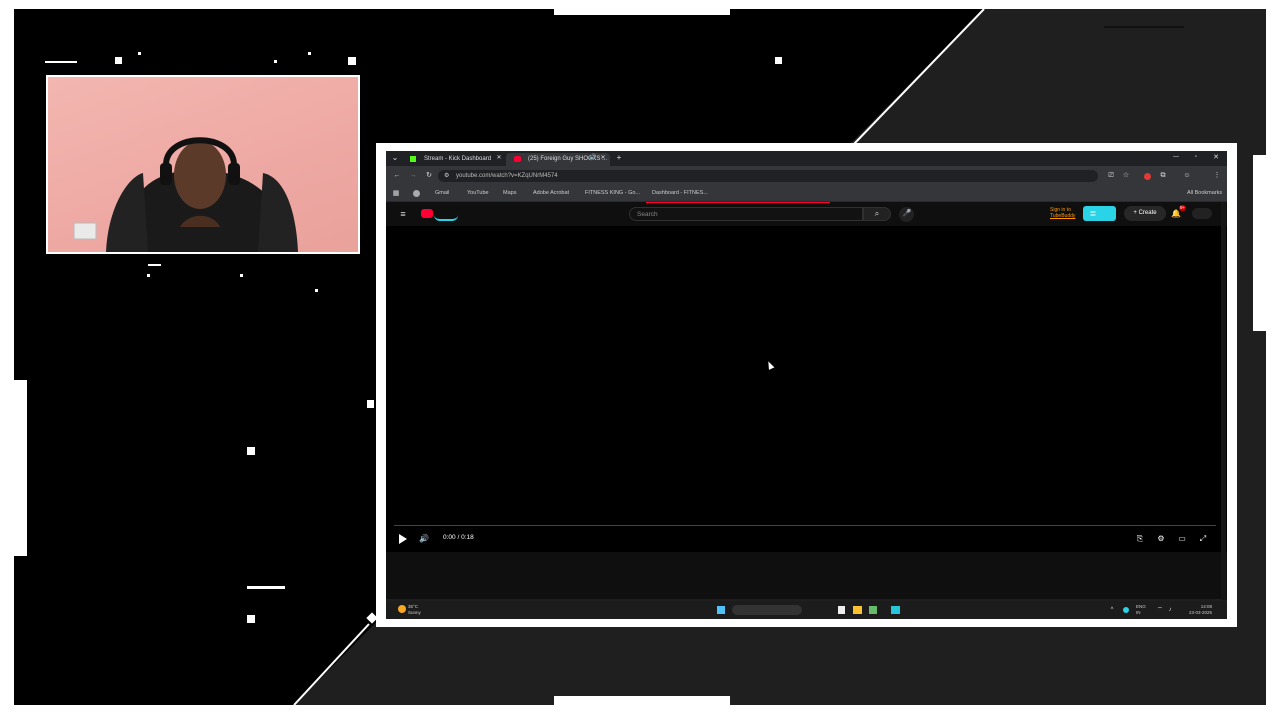 Image resolution: width=1280 pixels, height=720 pixels. Describe the element at coordinates (413, 176) in the screenshot. I see `forward-icon: →` at that location.